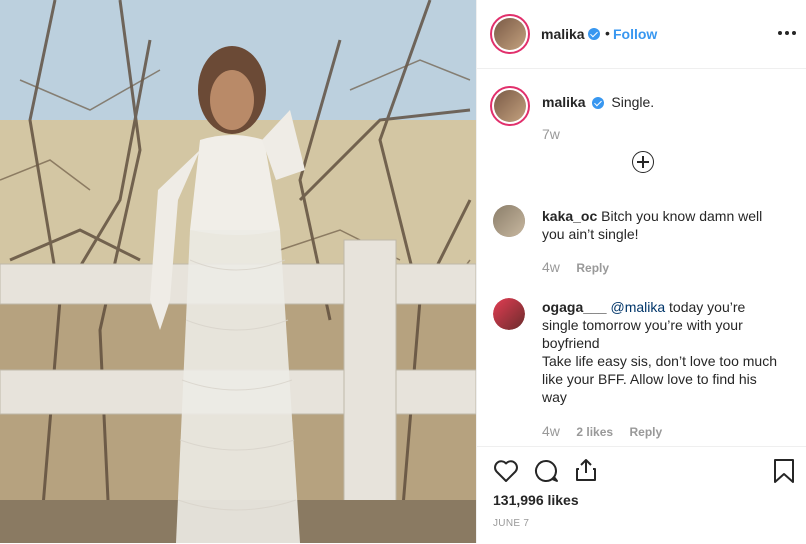 This screenshot has height=544, width=806. What do you see at coordinates (574, 307) in the screenshot?
I see `comment-username: ogaga___` at bounding box center [574, 307].